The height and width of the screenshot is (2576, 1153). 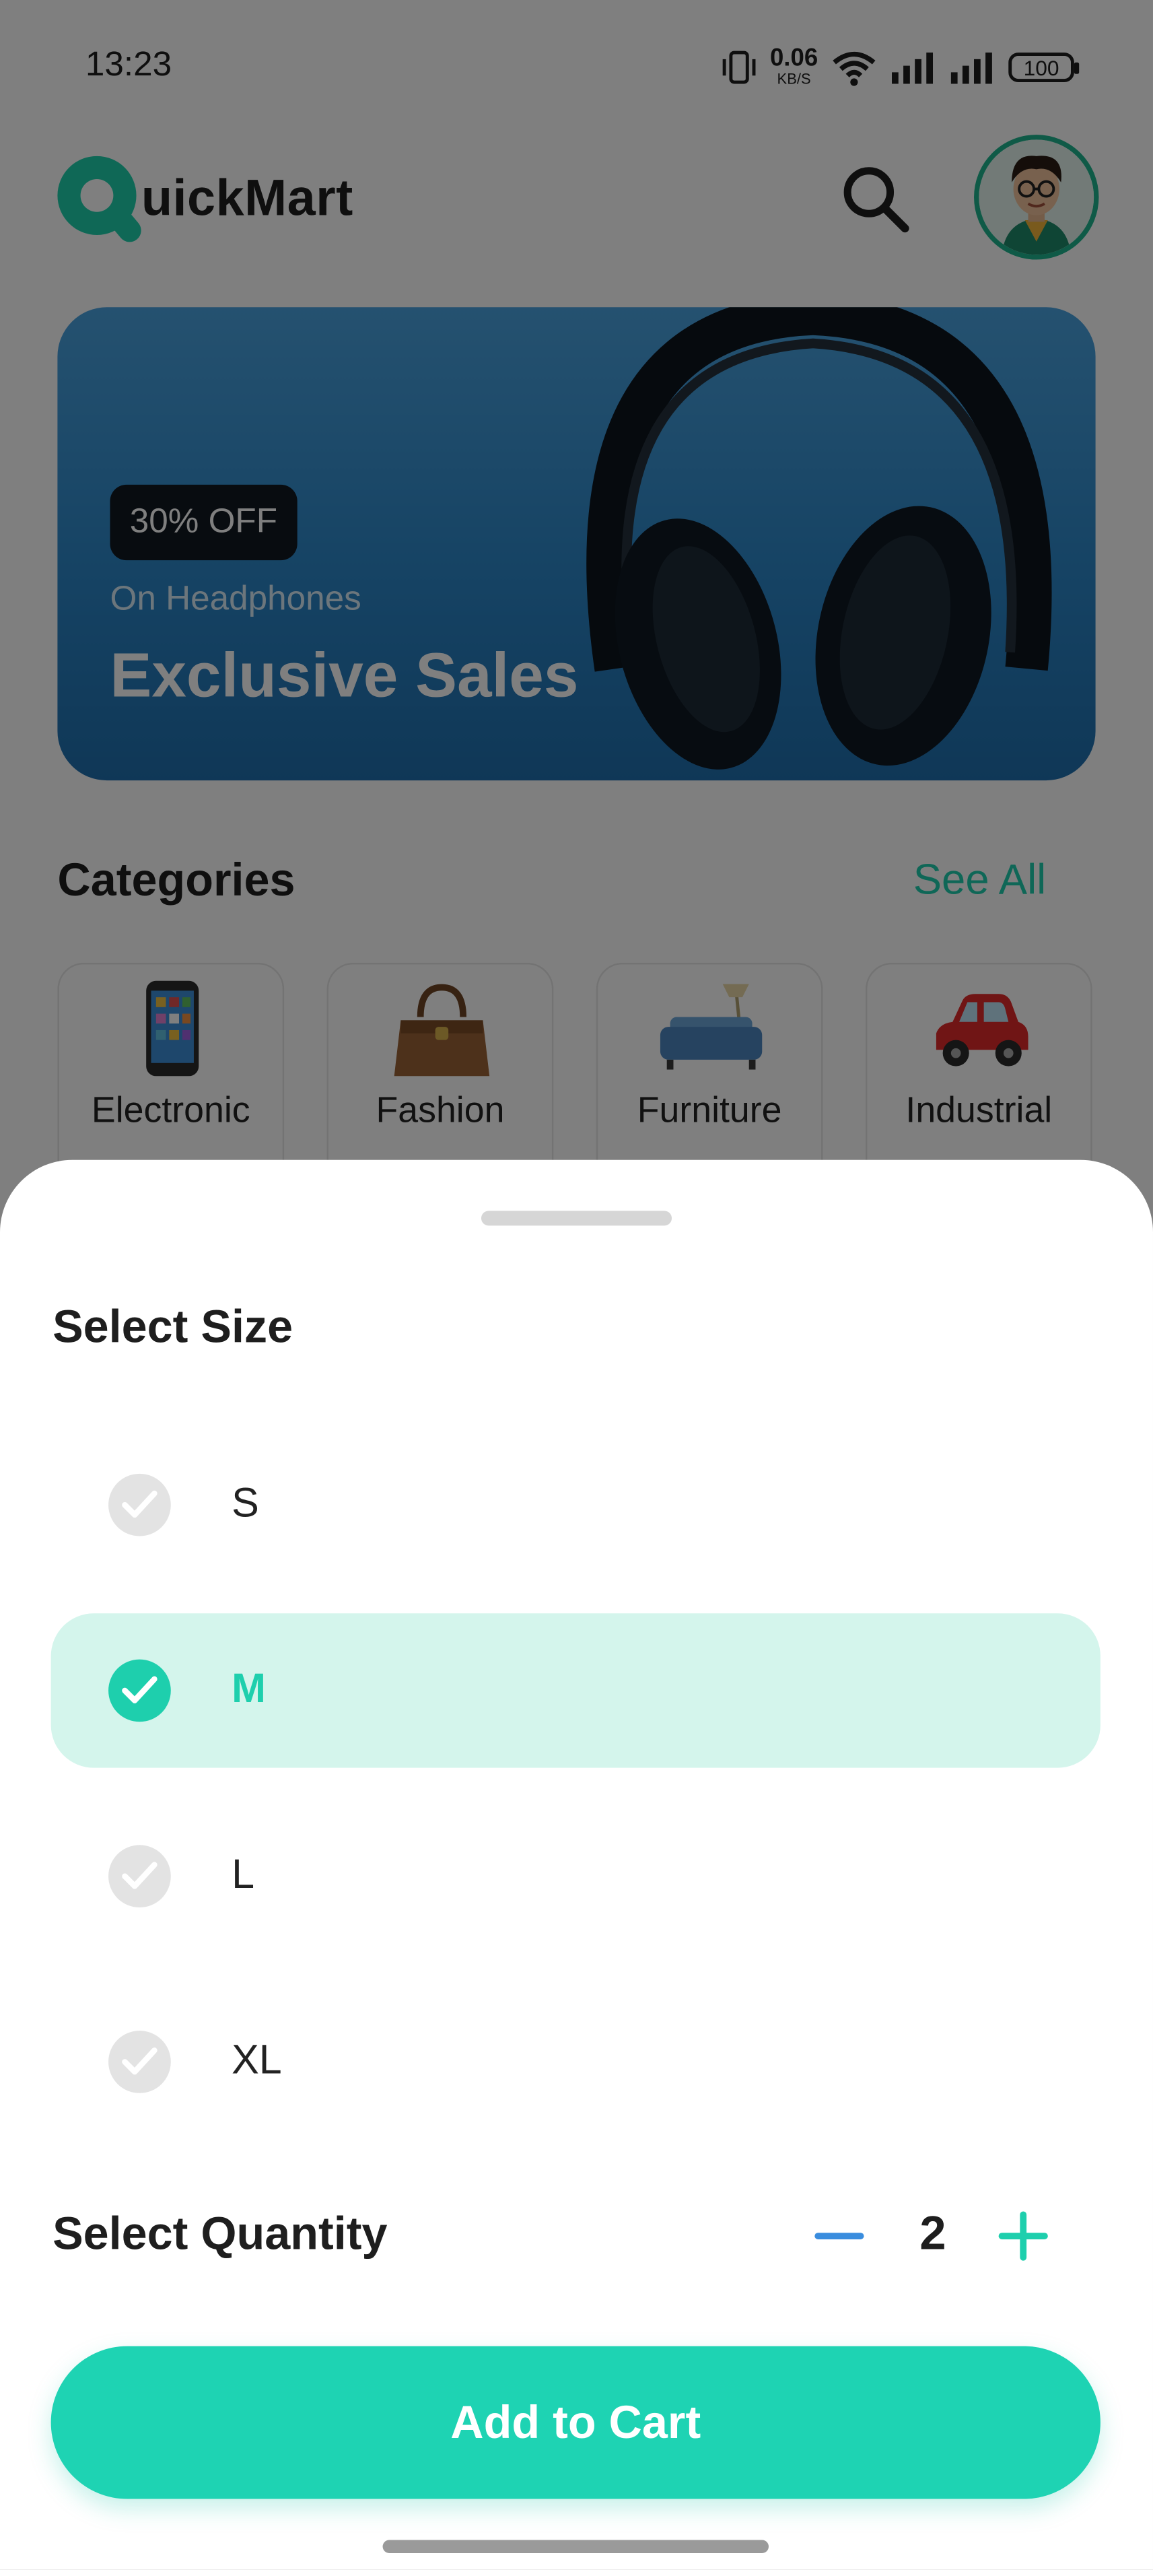 I want to click on size-option-l: L, so click(x=575, y=1876).